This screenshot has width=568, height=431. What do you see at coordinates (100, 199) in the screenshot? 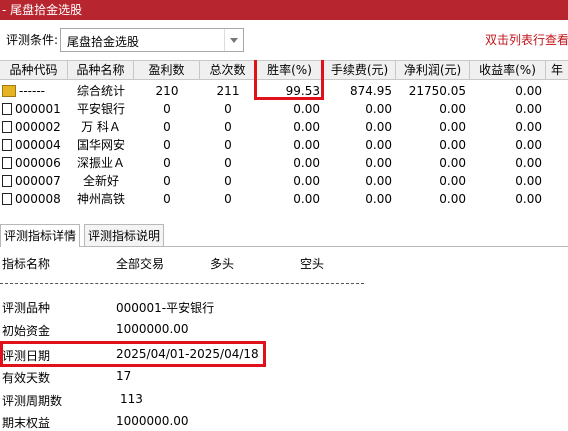
I see `row-name: 神州高铁` at bounding box center [100, 199].